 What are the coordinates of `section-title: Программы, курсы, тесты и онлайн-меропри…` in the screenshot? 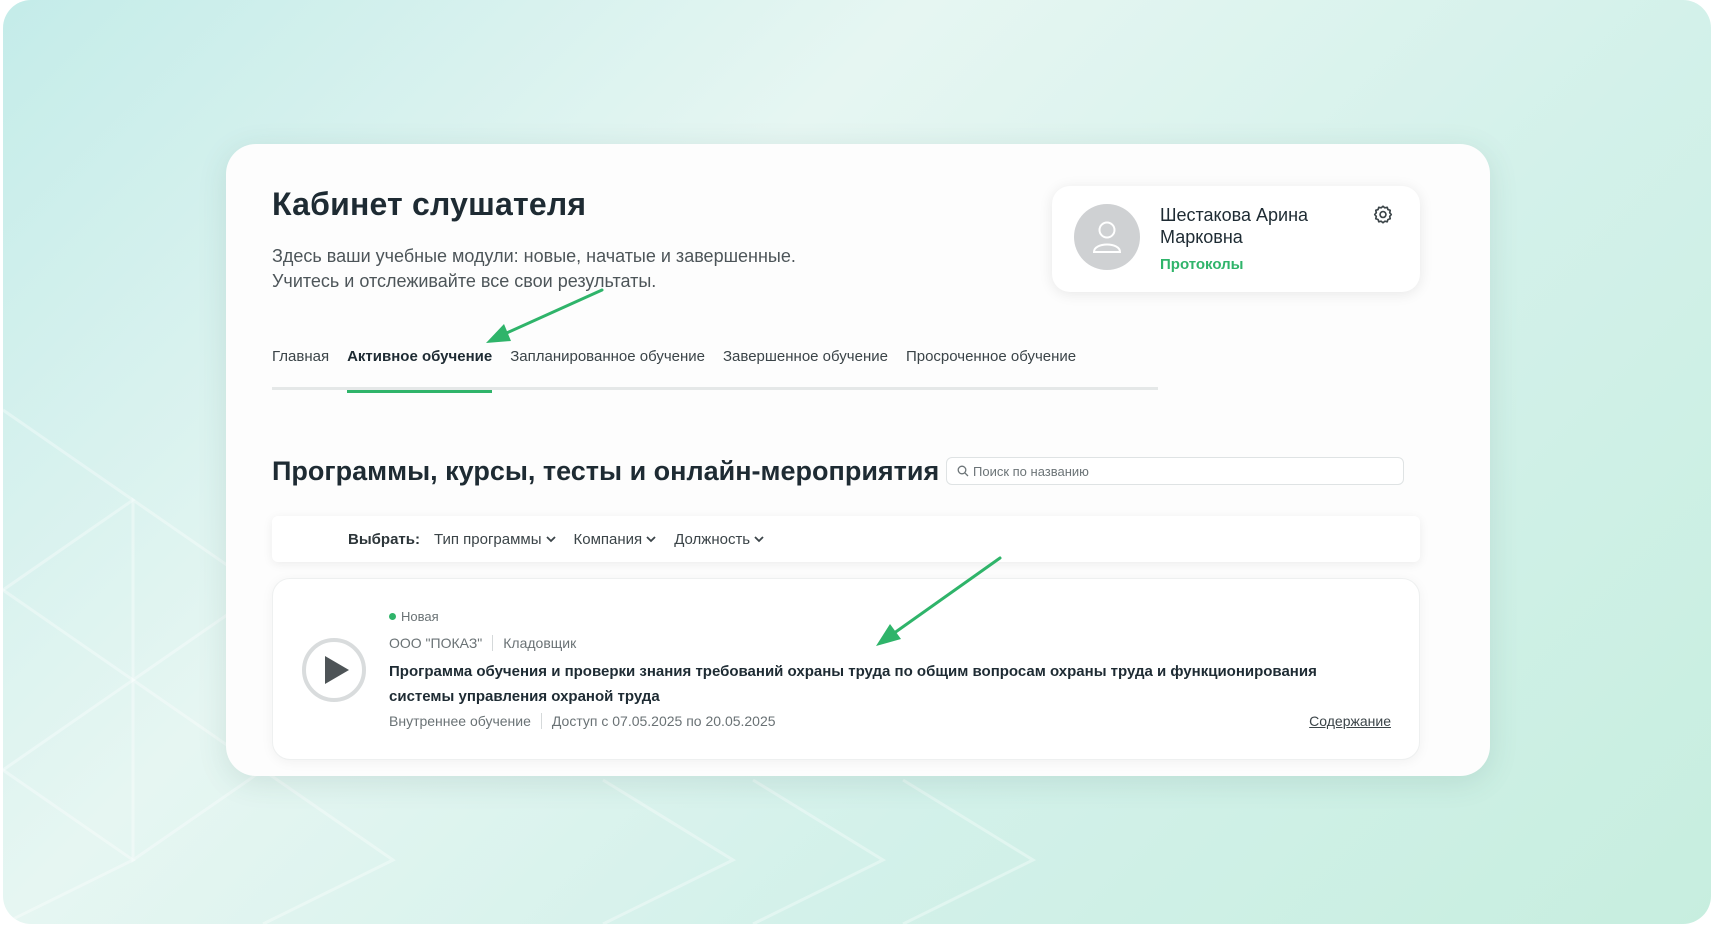 It's located at (606, 471).